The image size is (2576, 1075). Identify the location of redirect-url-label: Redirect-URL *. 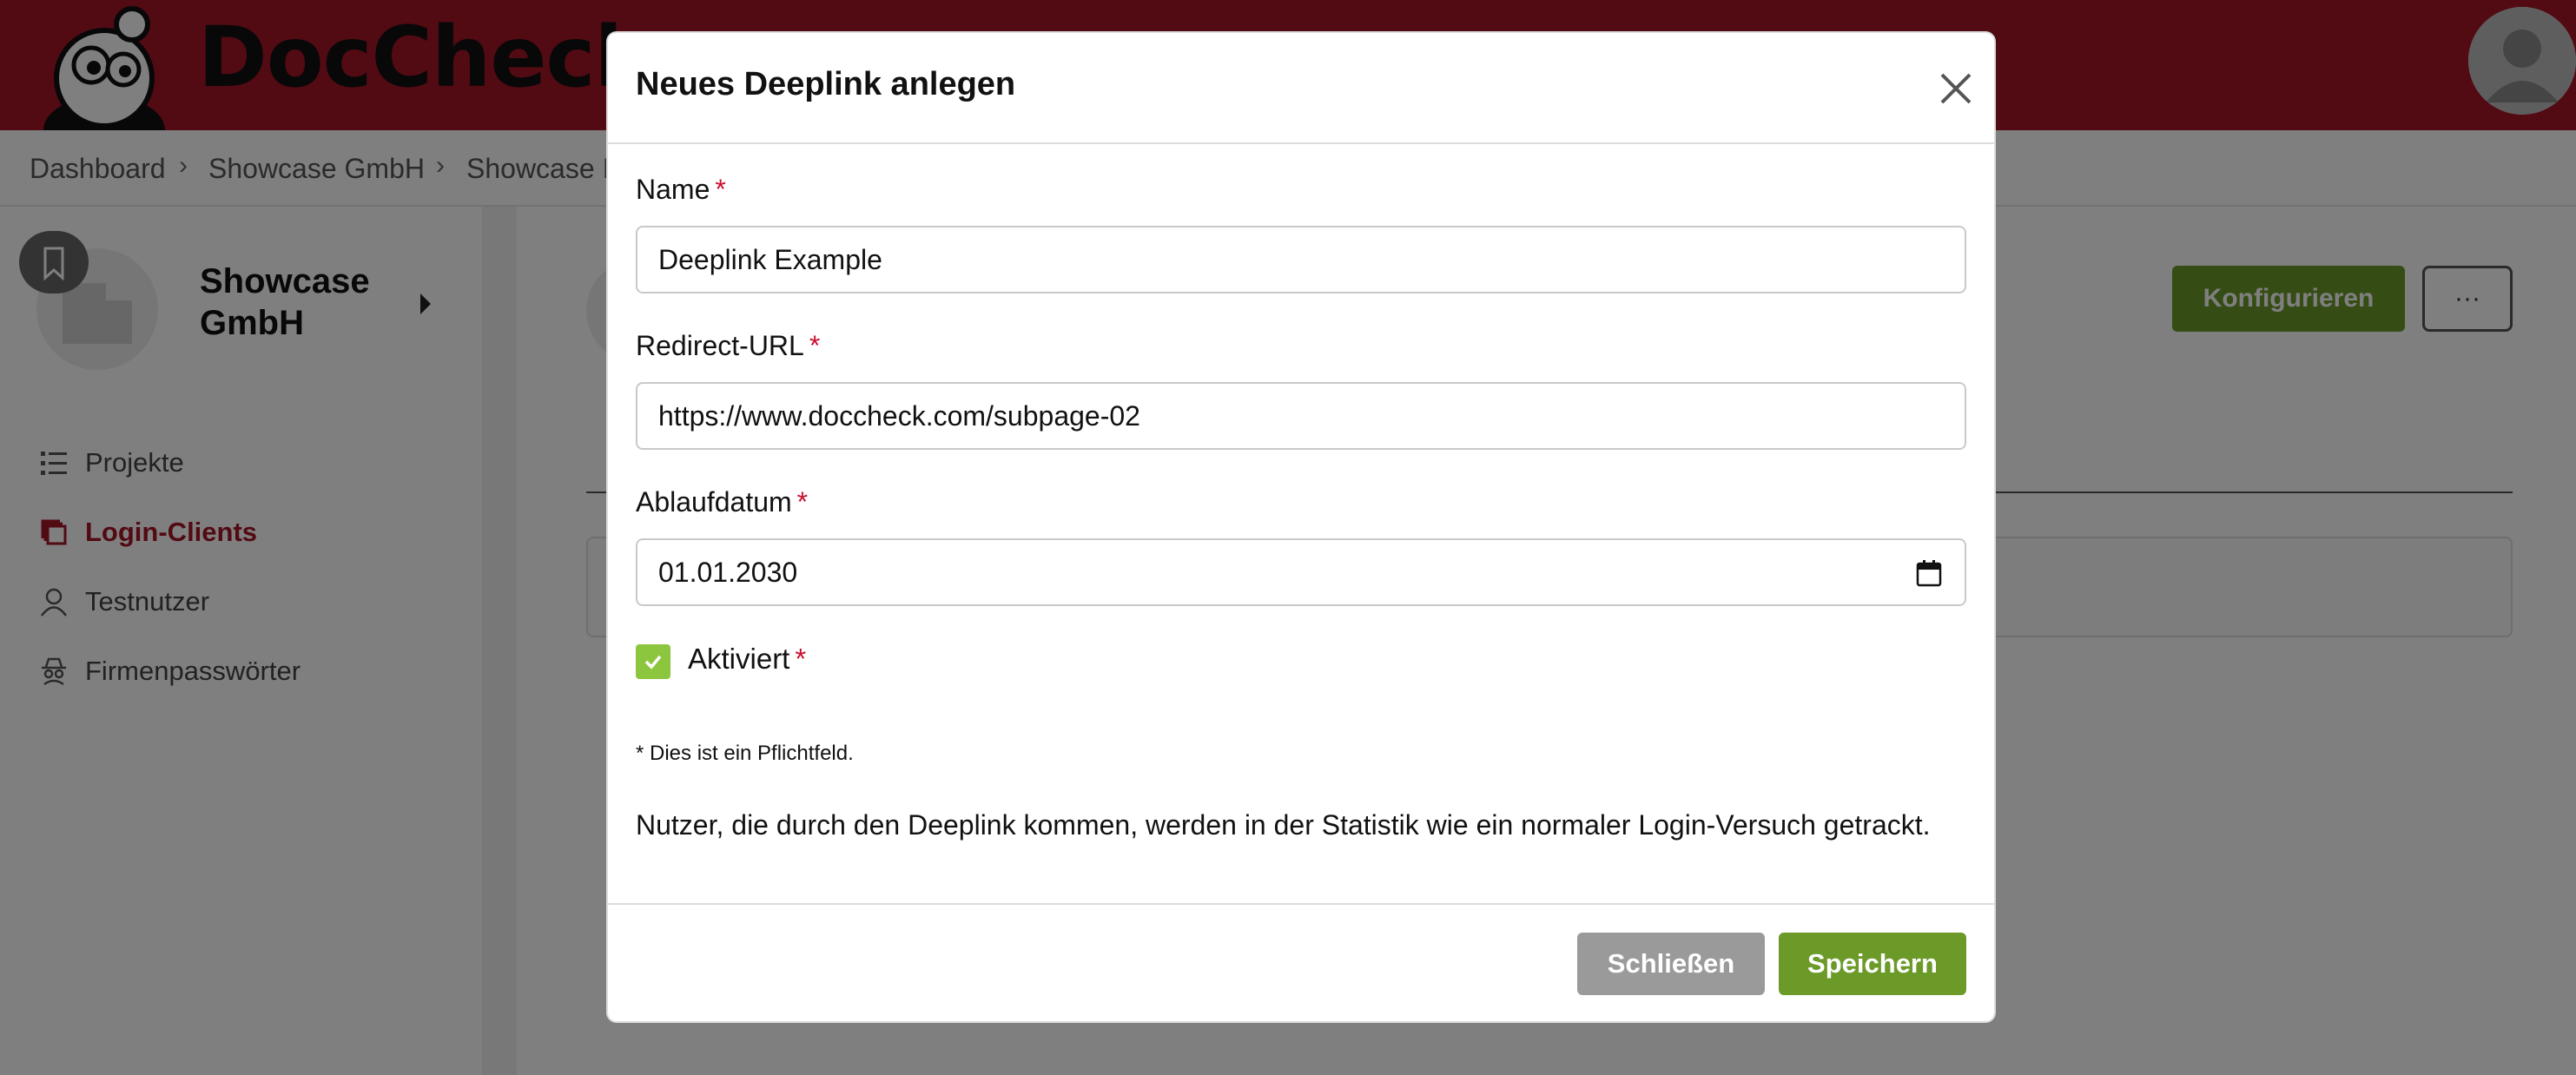
(728, 346).